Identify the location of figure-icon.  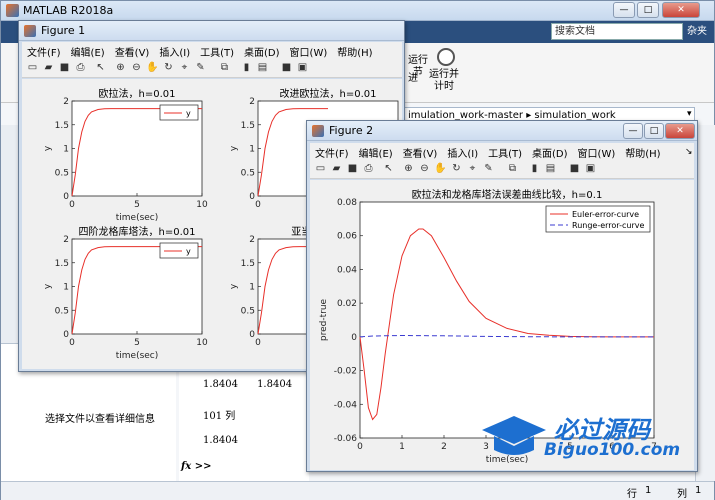
(30, 31).